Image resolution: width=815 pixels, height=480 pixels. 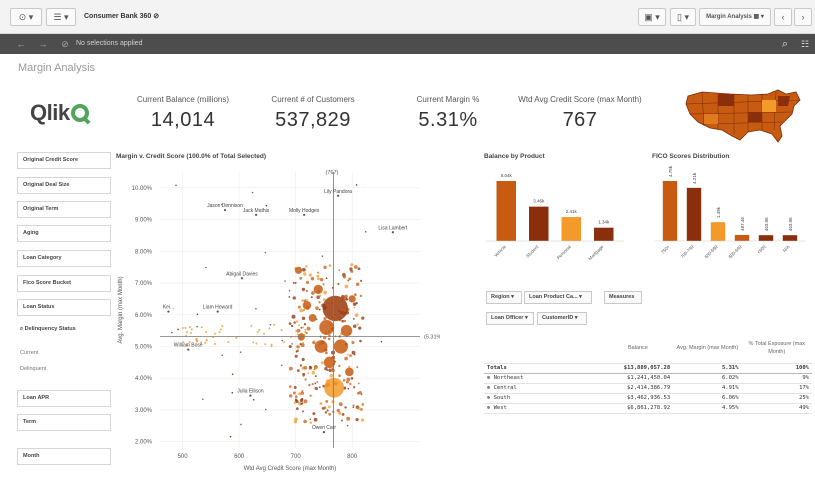 What do you see at coordinates (504, 297) in the screenshot?
I see `region-dropdown: Region ▾` at bounding box center [504, 297].